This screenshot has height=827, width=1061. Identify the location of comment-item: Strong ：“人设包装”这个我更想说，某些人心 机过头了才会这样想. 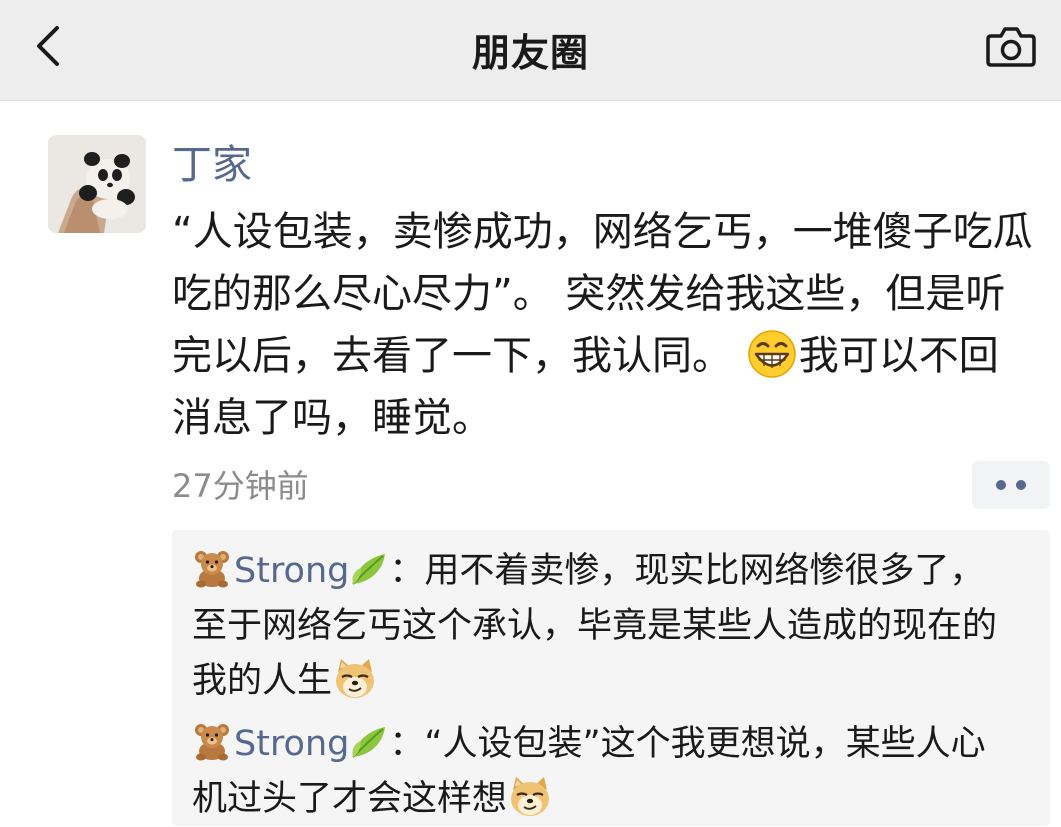
(589, 772).